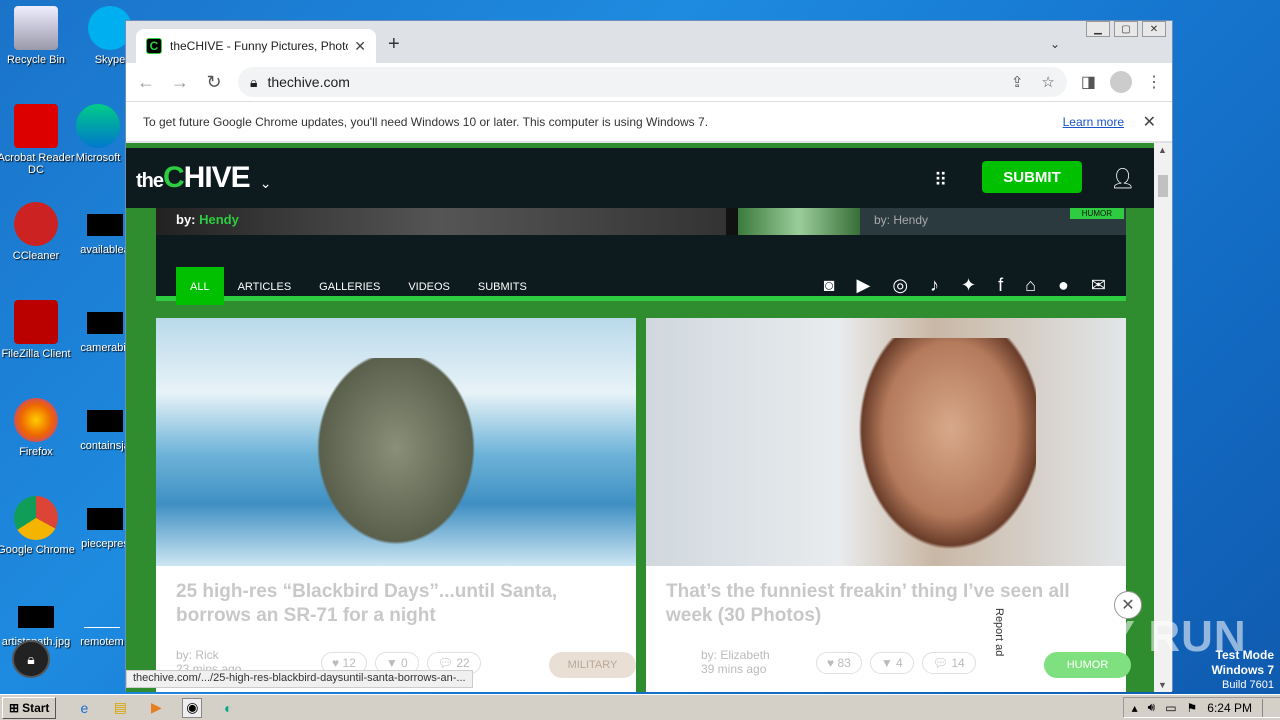 Image resolution: width=1280 pixels, height=720 pixels. I want to click on close-window-button: ✕, so click(1154, 29).